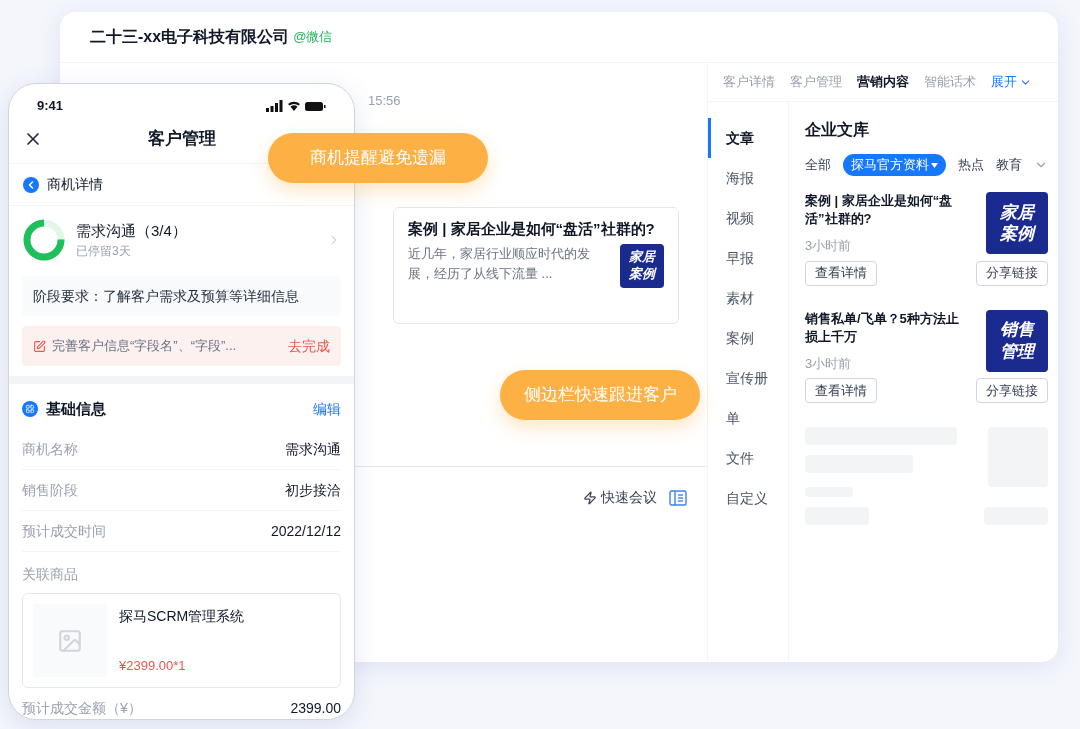 The image size is (1080, 729). I want to click on field-label: 预计成交金额（¥）, so click(82, 708).